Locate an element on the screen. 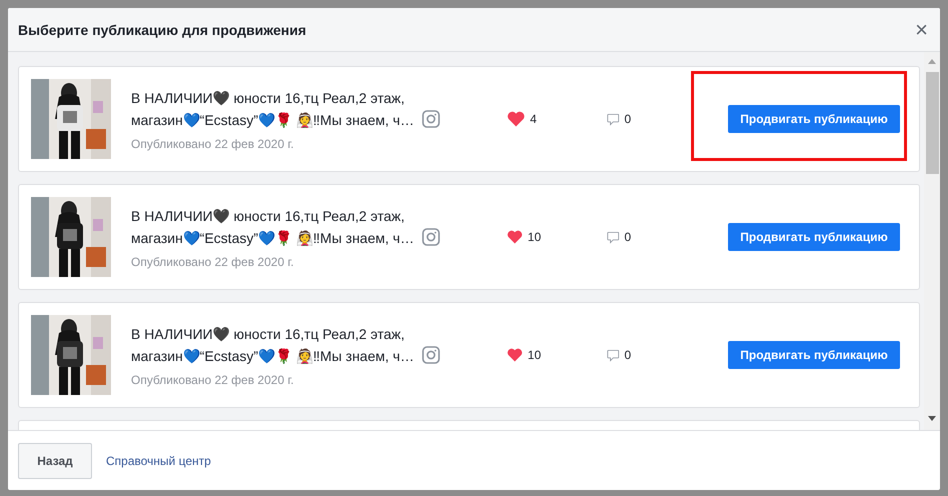 This screenshot has width=948, height=496. help-center-link: Справочный центр is located at coordinates (158, 461).